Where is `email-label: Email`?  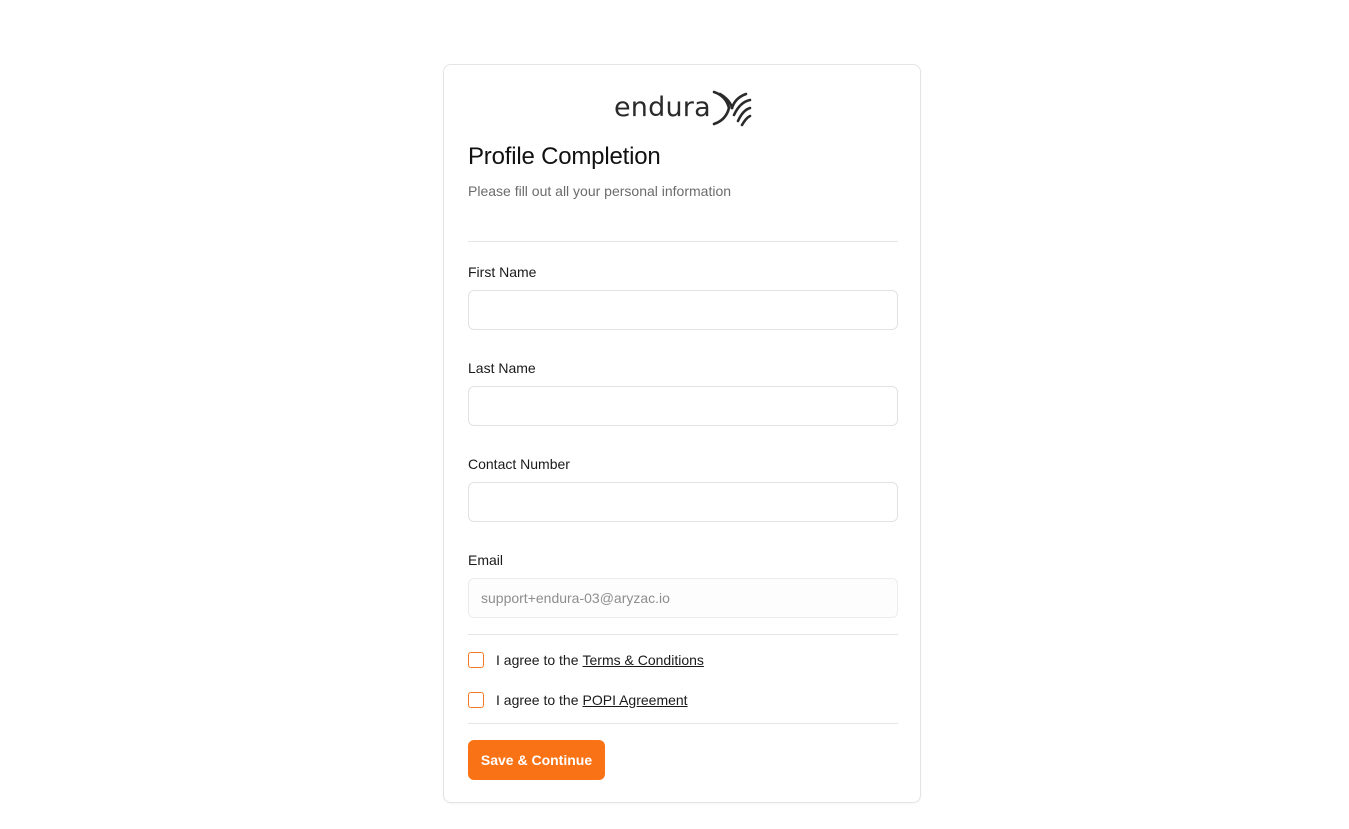 email-label: Email is located at coordinates (486, 560).